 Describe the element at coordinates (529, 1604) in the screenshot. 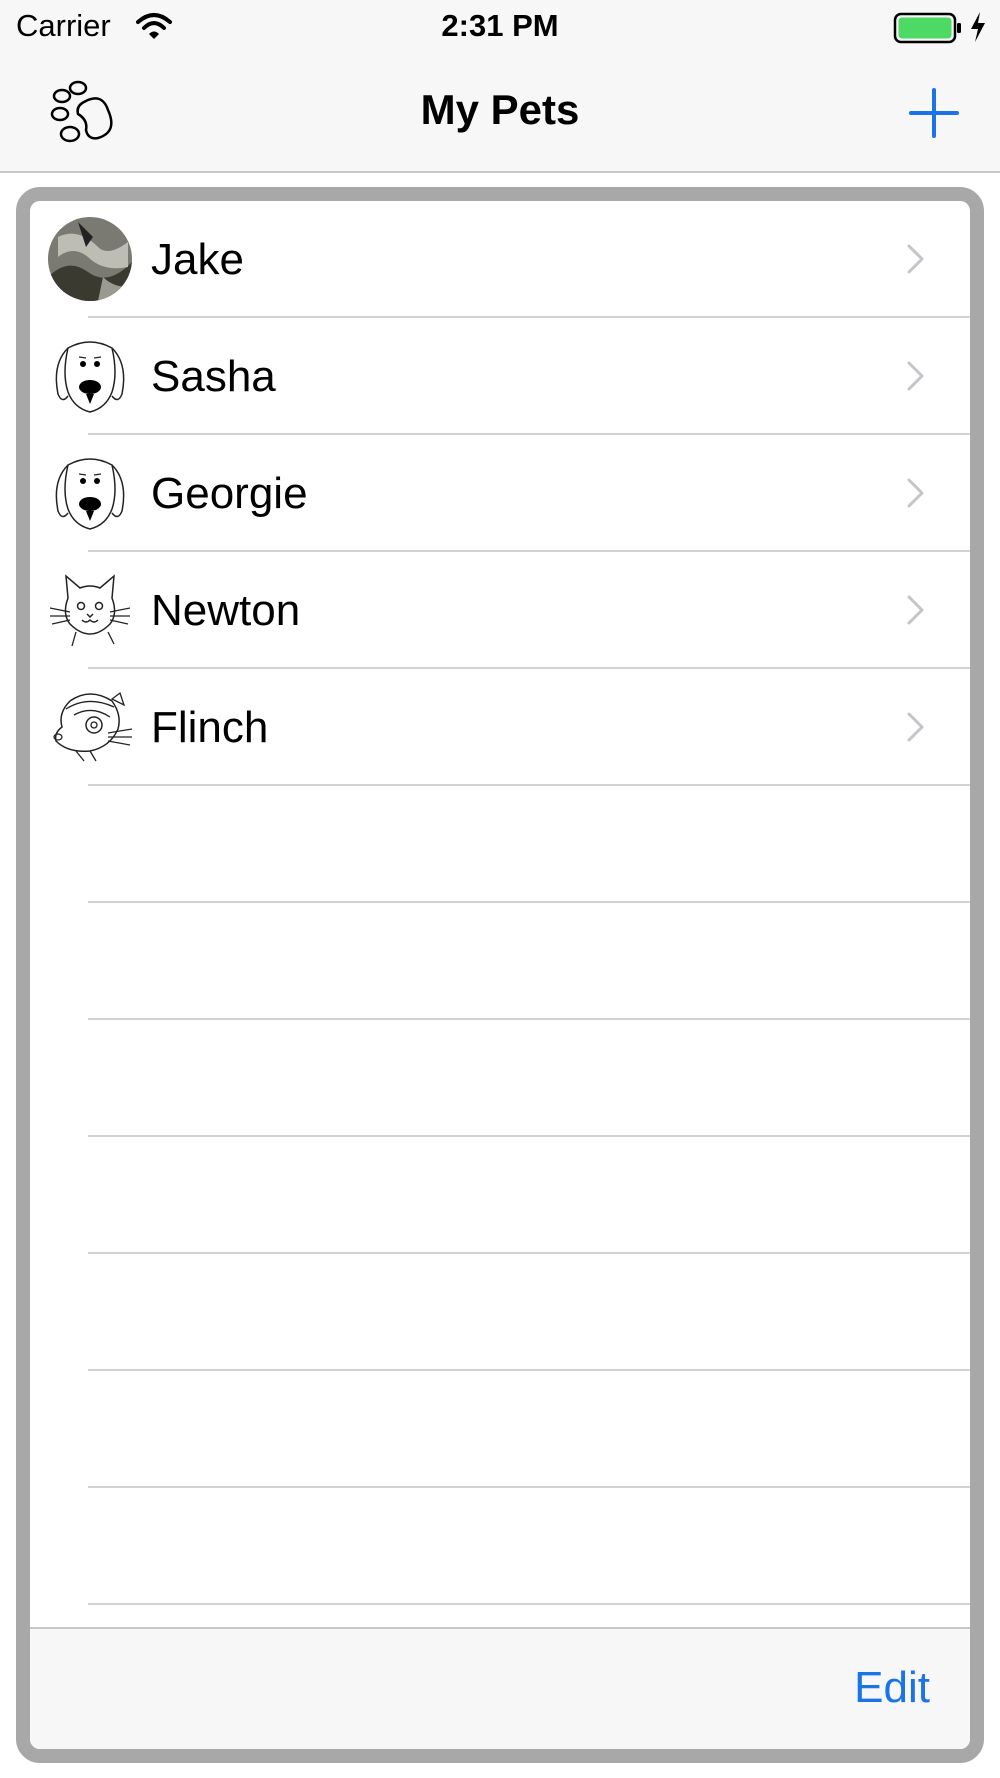

I see `row-separator` at that location.